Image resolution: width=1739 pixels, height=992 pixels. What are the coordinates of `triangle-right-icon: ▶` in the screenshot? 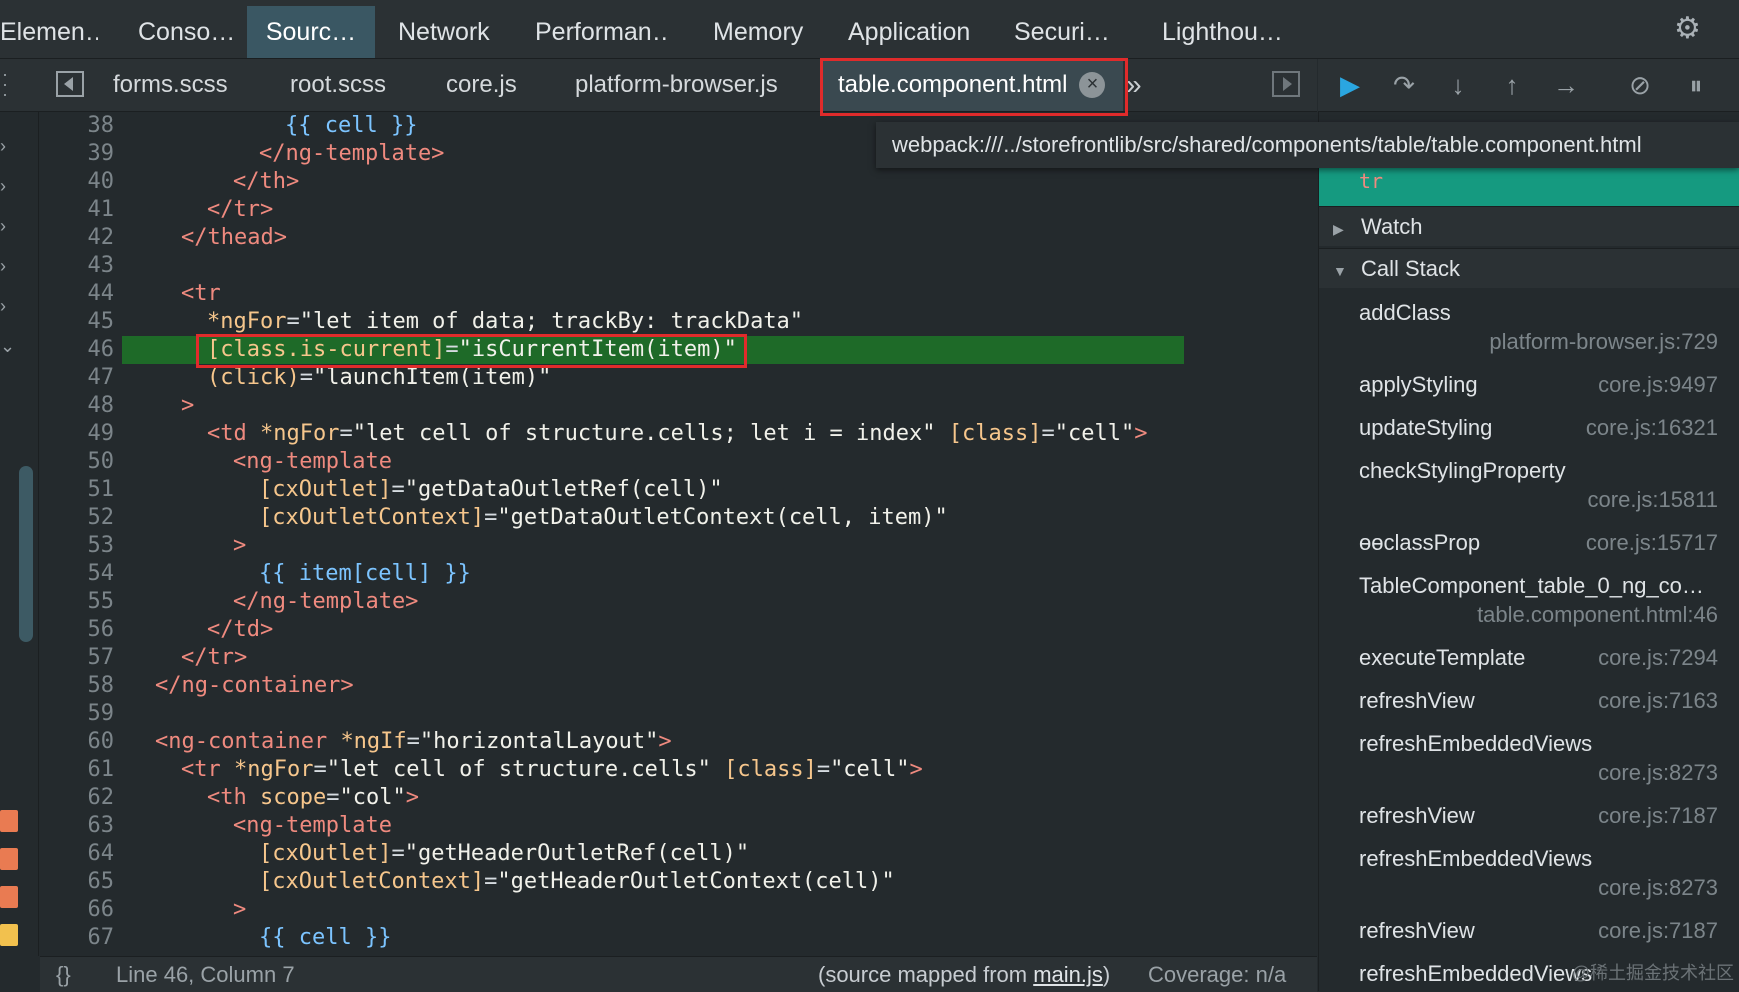 It's located at (1338, 229).